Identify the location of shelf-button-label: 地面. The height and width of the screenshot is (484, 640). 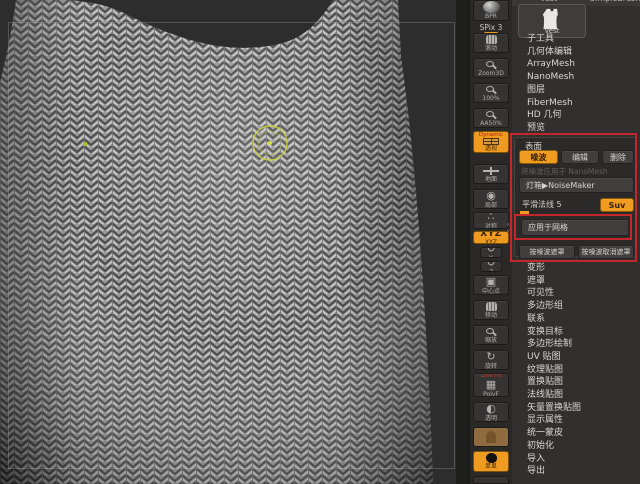
(490, 179).